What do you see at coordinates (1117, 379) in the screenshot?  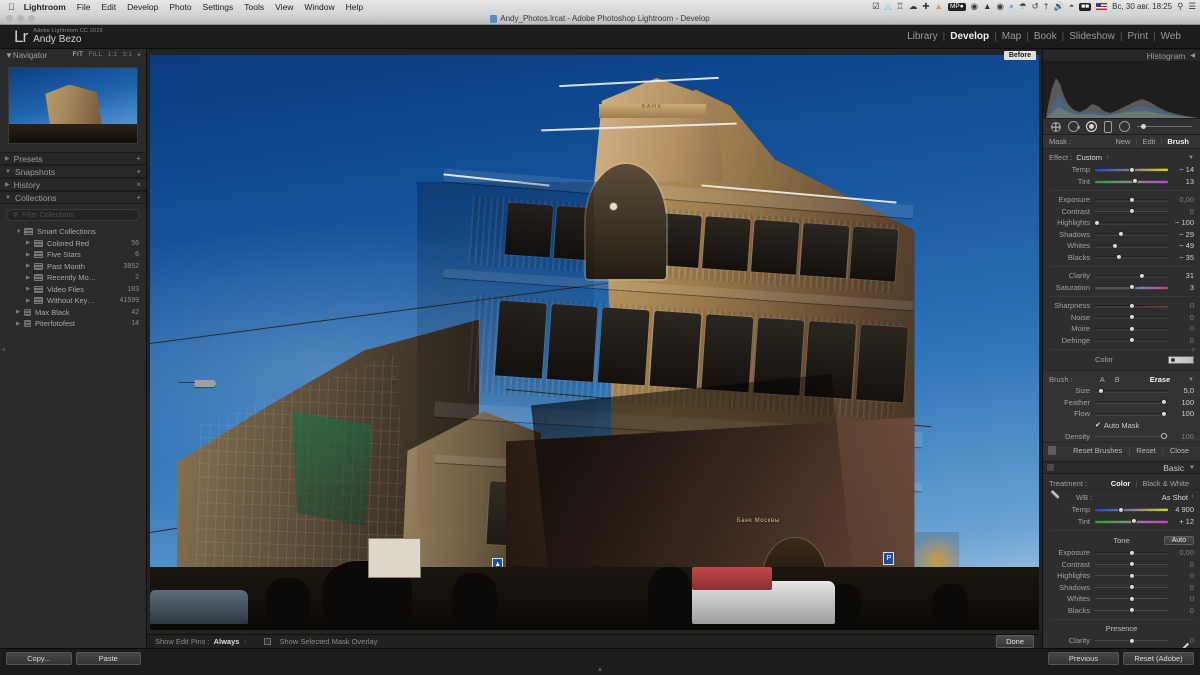 I see `brush-b-button: B` at bounding box center [1117, 379].